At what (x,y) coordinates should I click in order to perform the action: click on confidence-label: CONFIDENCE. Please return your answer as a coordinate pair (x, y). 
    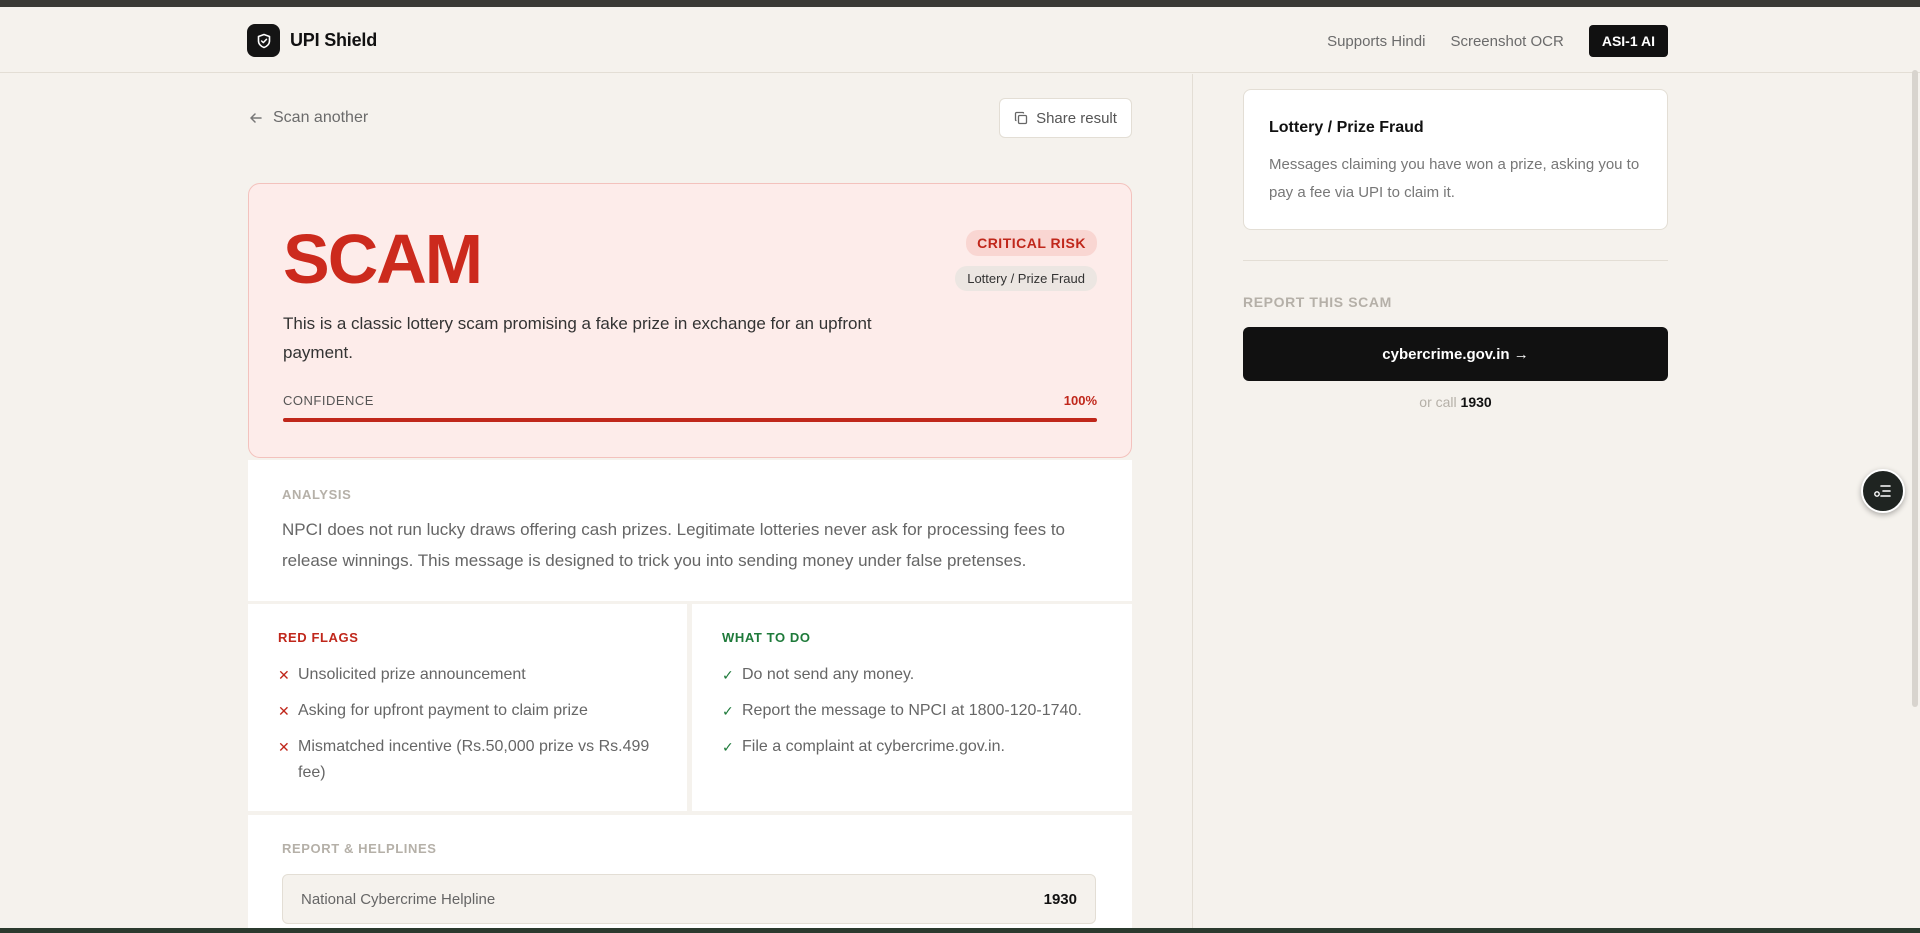
    Looking at the image, I should click on (328, 400).